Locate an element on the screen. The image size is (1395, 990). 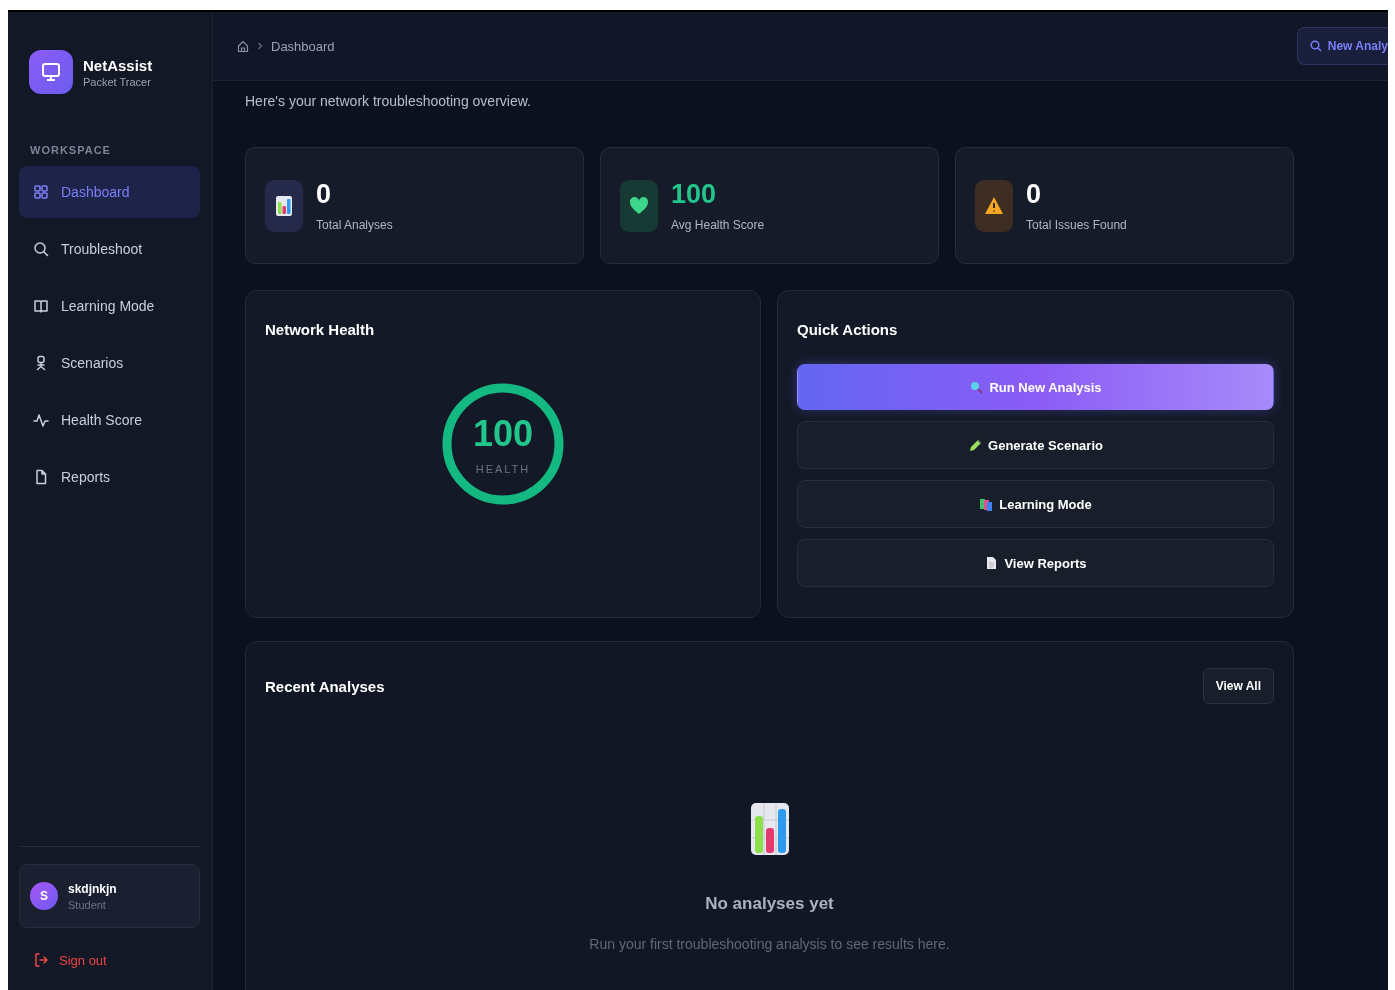
avatar: S is located at coordinates (44, 896).